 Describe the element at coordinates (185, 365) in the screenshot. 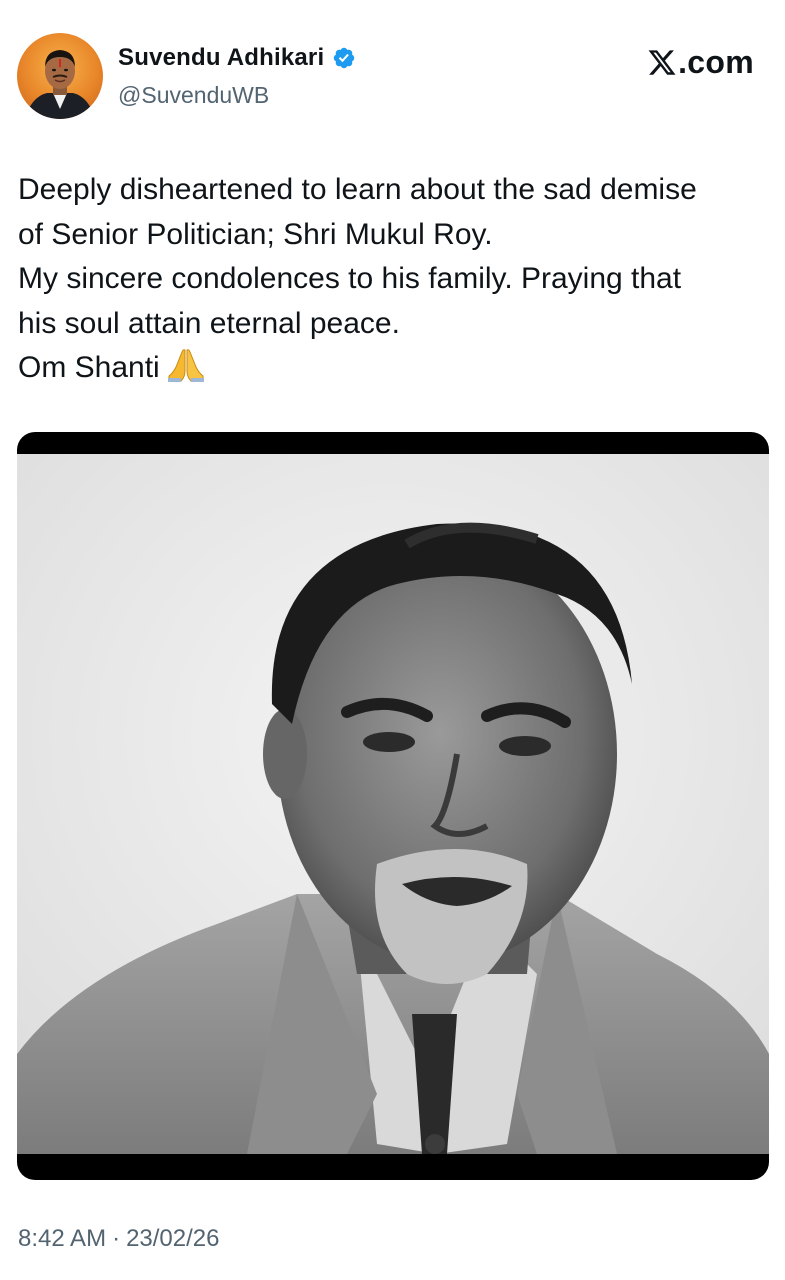

I see `folded-hands-icon` at that location.